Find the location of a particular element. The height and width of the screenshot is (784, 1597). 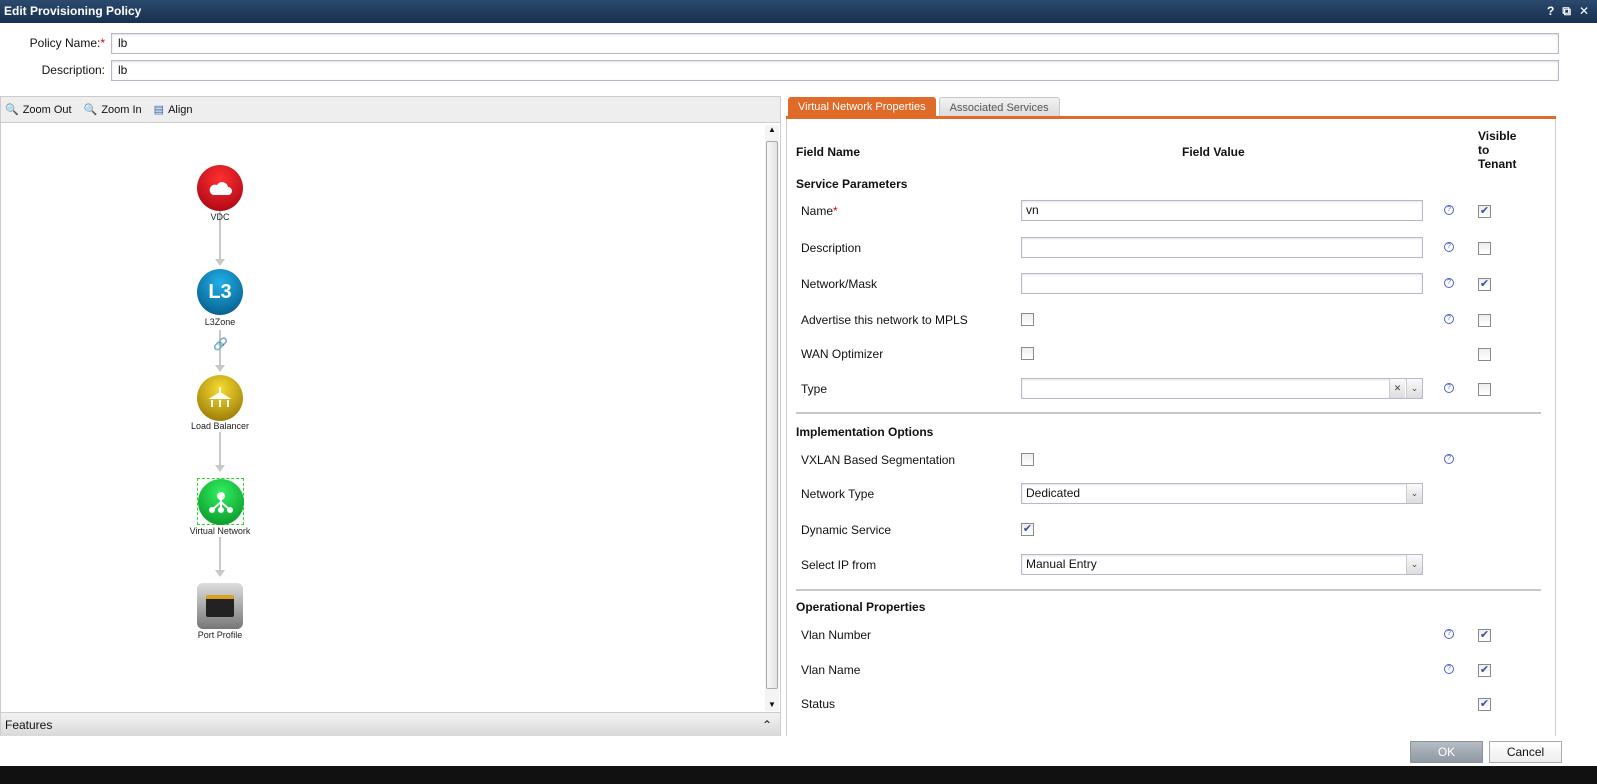

col-field-value: Field Value is located at coordinates (1213, 152).